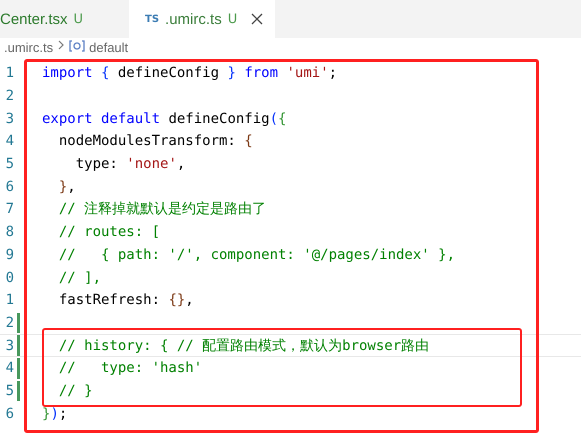 The height and width of the screenshot is (434, 581). Describe the element at coordinates (29, 47) in the screenshot. I see `breadcrumb-item: .umirc.ts` at that location.